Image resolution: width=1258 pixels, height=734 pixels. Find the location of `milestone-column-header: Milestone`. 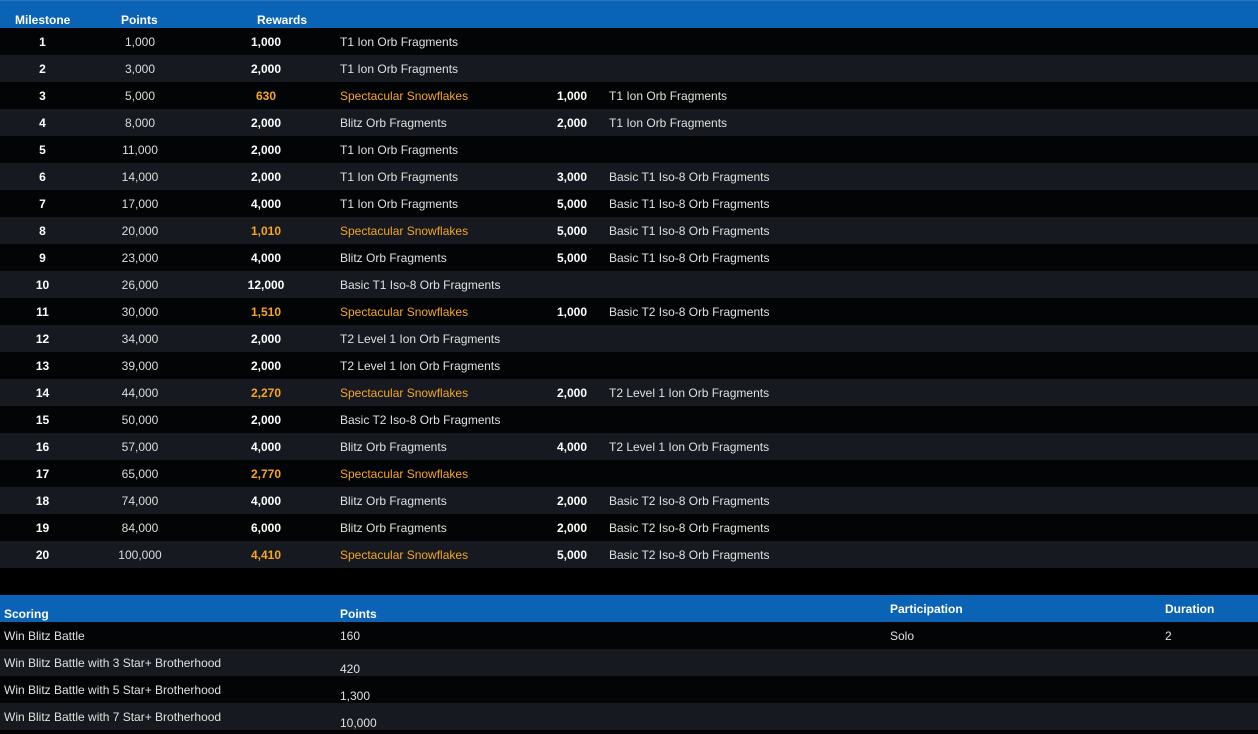

milestone-column-header: Milestone is located at coordinates (43, 20).